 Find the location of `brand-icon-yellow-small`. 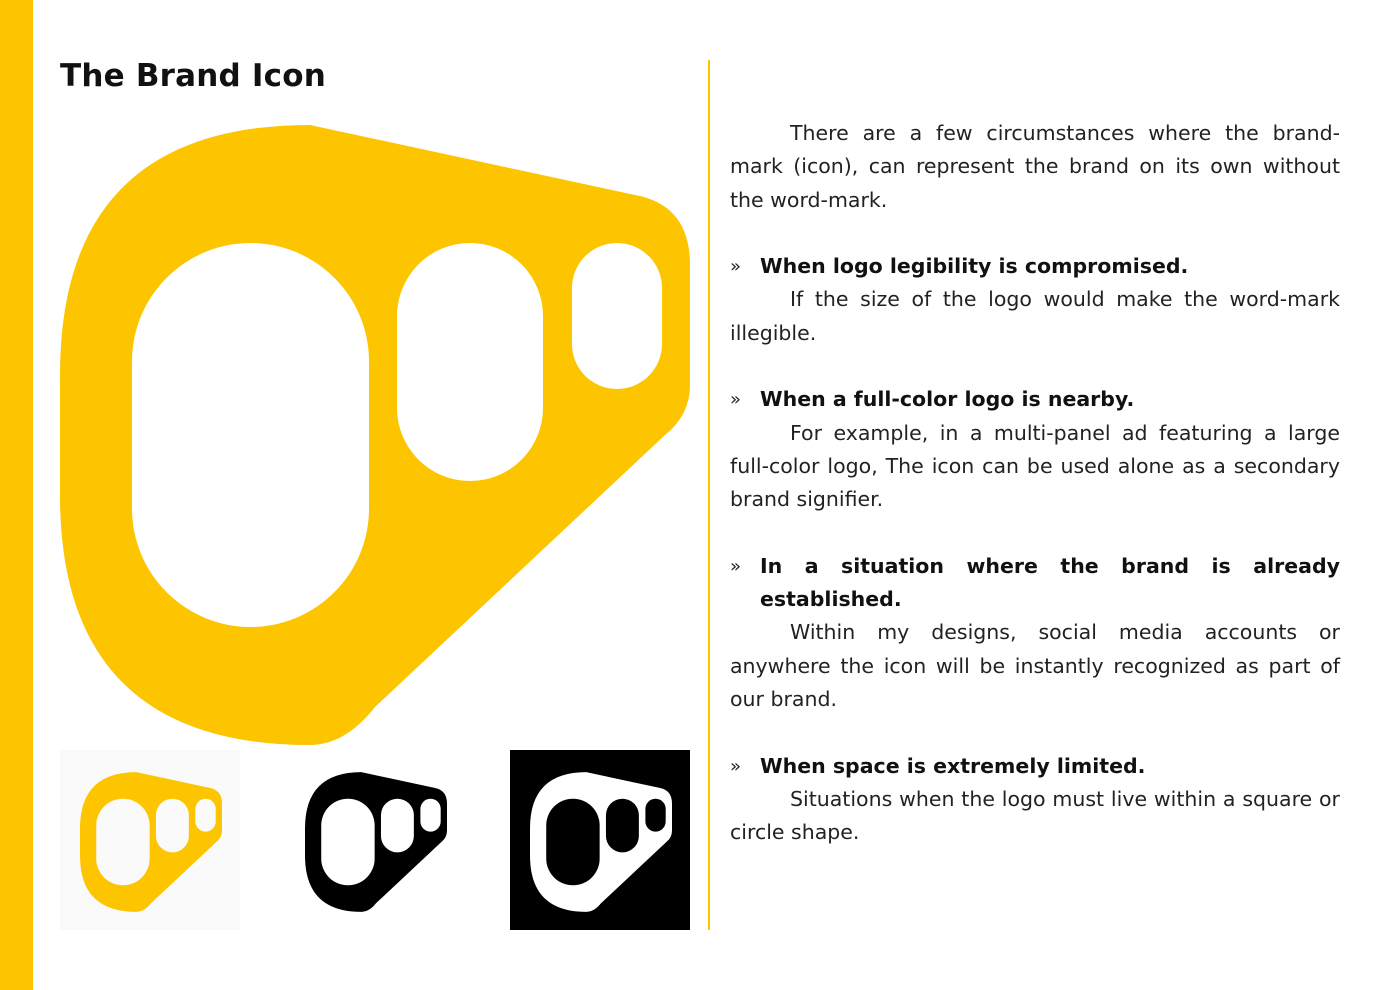

brand-icon-yellow-small is located at coordinates (151, 842).